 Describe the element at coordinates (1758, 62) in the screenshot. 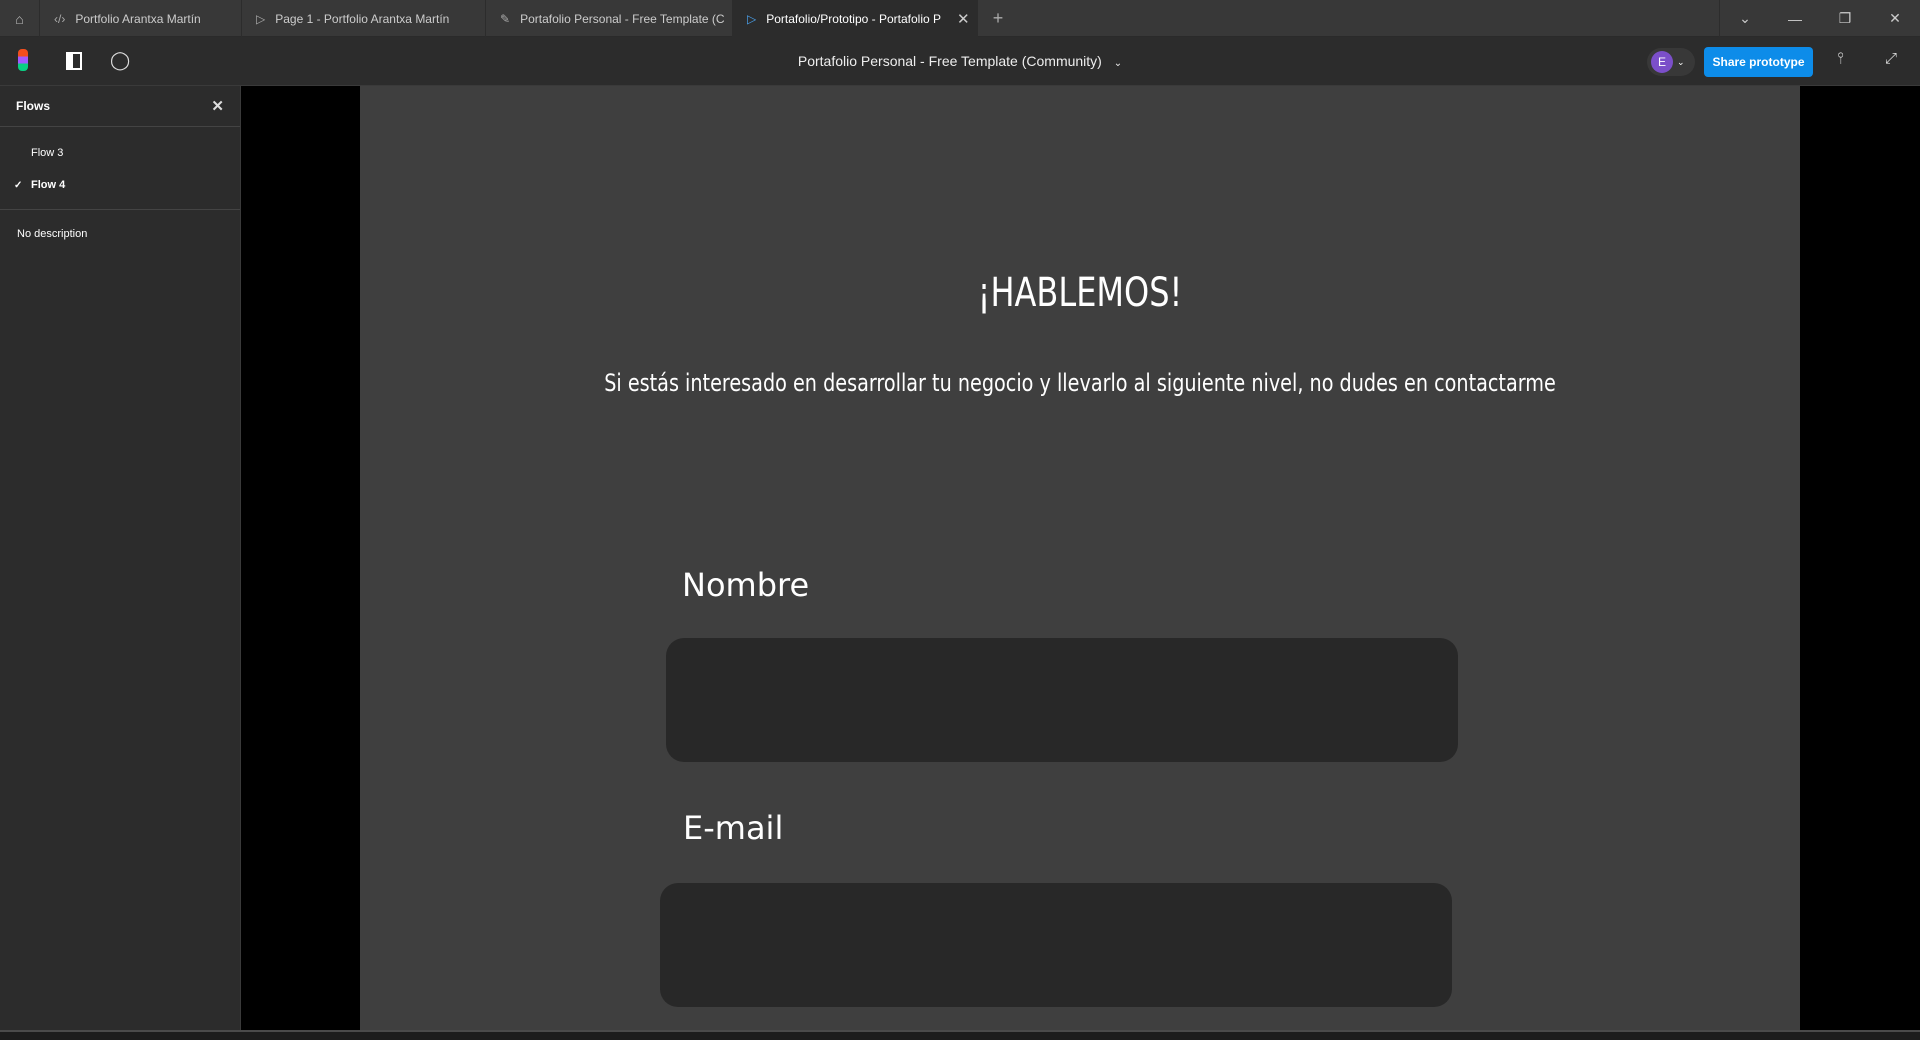

I see `share-prototype-button: Share prototype` at that location.